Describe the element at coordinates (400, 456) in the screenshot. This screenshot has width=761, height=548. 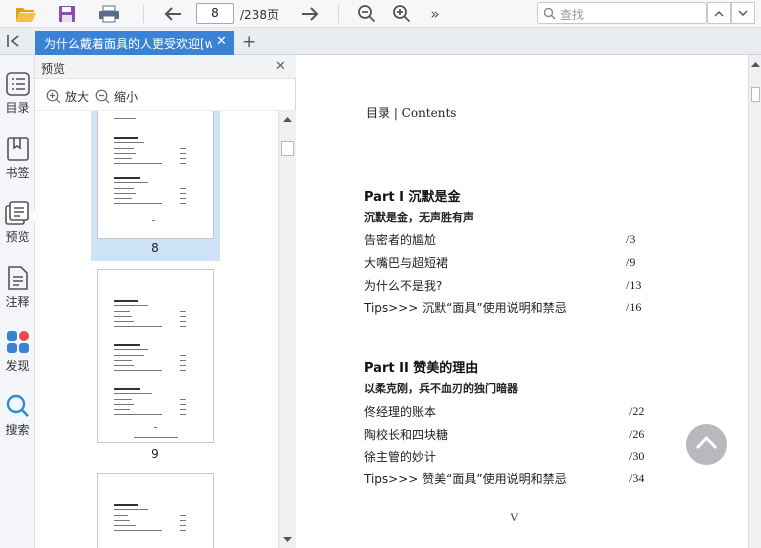
I see `toc-entry: 徐主管的妙计` at that location.